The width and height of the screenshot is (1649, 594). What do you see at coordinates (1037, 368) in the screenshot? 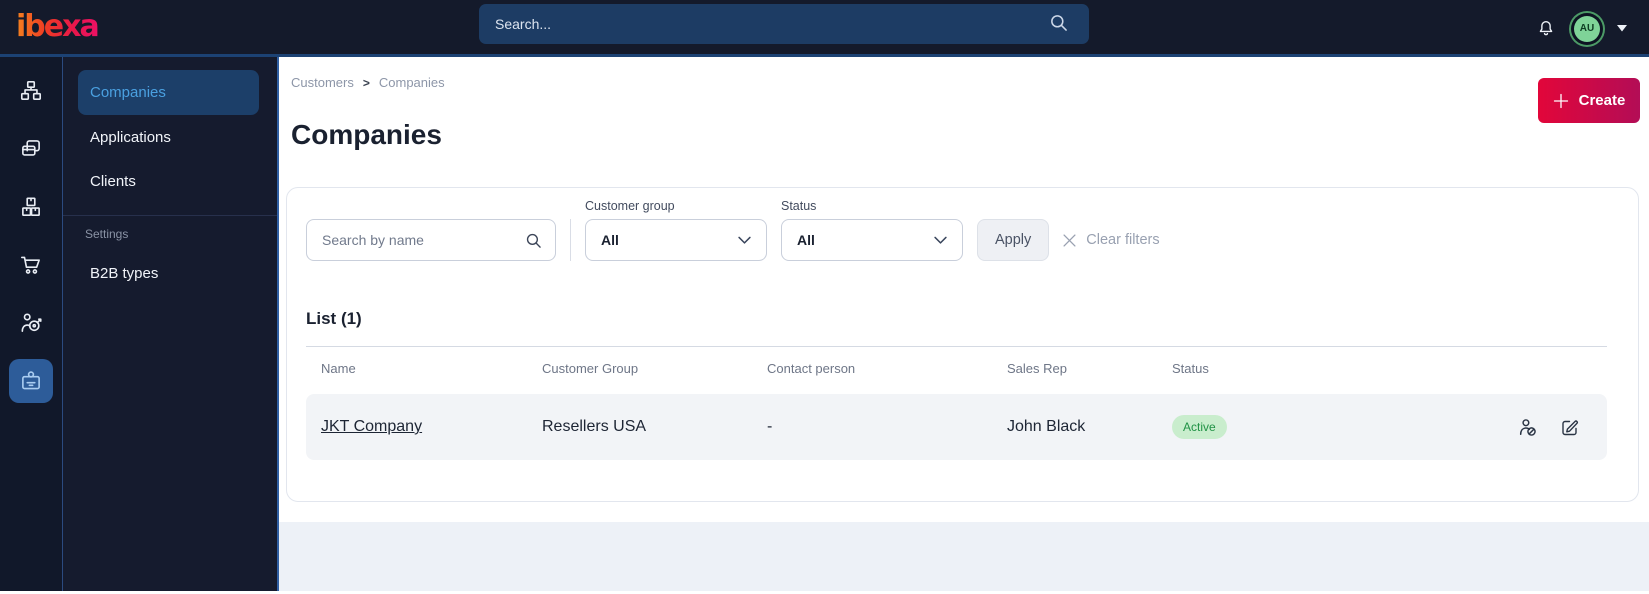
I see `column-header-sales-rep: Sales Rep` at bounding box center [1037, 368].